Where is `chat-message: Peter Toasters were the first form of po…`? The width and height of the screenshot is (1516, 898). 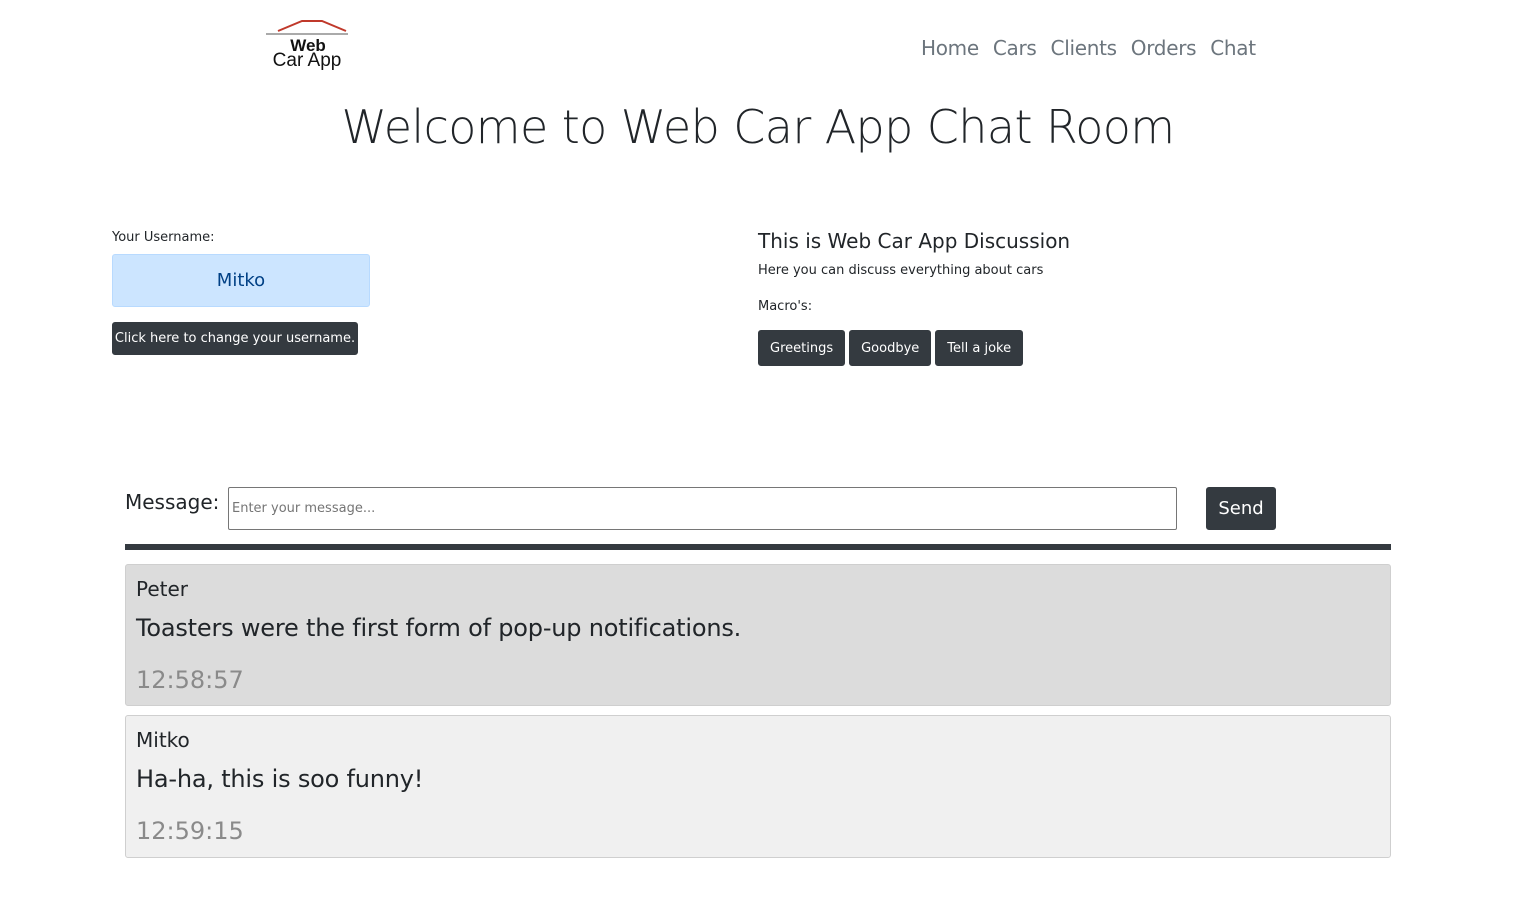 chat-message: Peter Toasters were the first form of po… is located at coordinates (758, 635).